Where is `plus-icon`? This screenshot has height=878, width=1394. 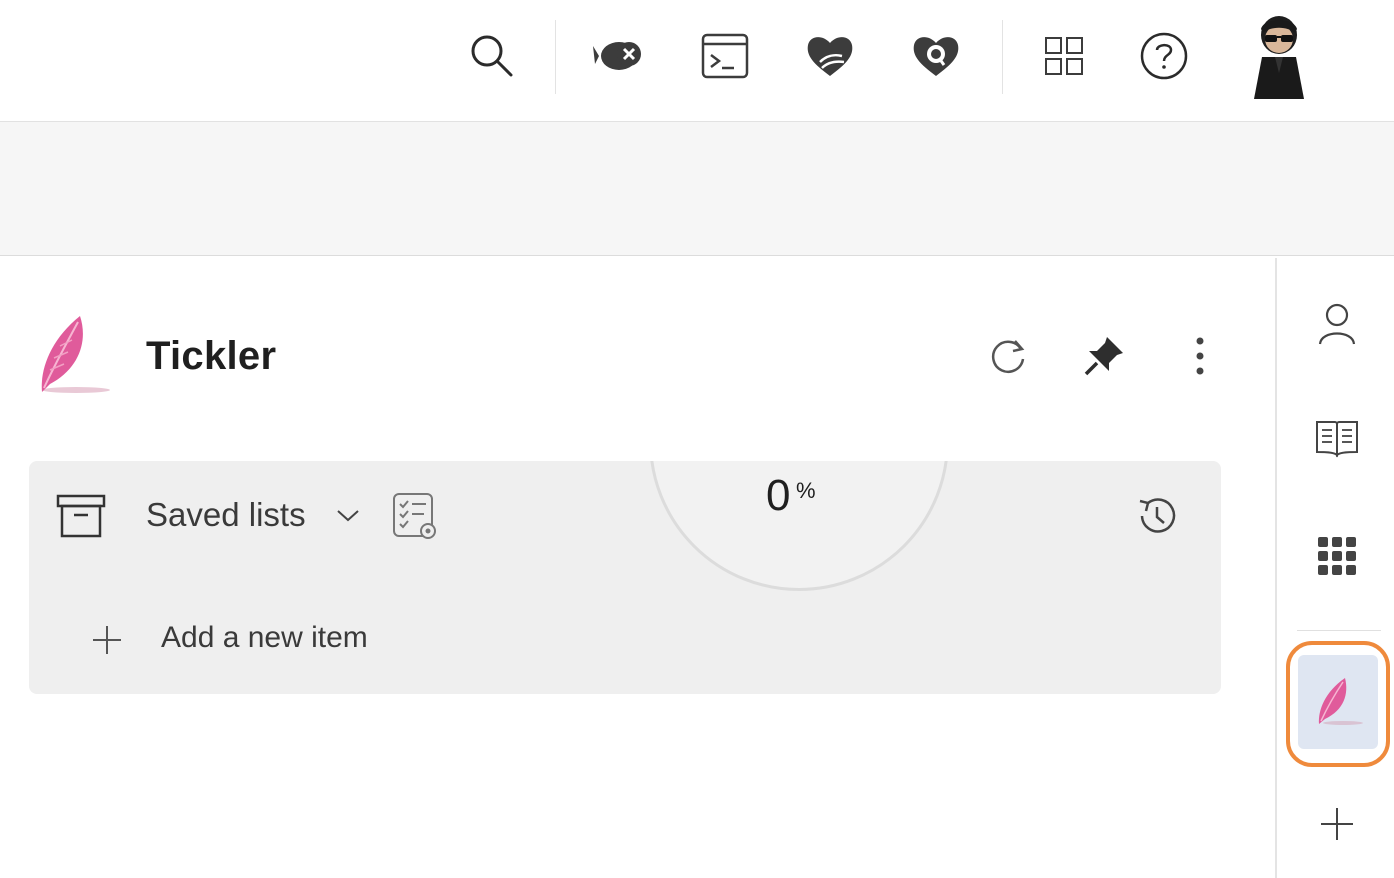
plus-icon is located at coordinates (107, 640).